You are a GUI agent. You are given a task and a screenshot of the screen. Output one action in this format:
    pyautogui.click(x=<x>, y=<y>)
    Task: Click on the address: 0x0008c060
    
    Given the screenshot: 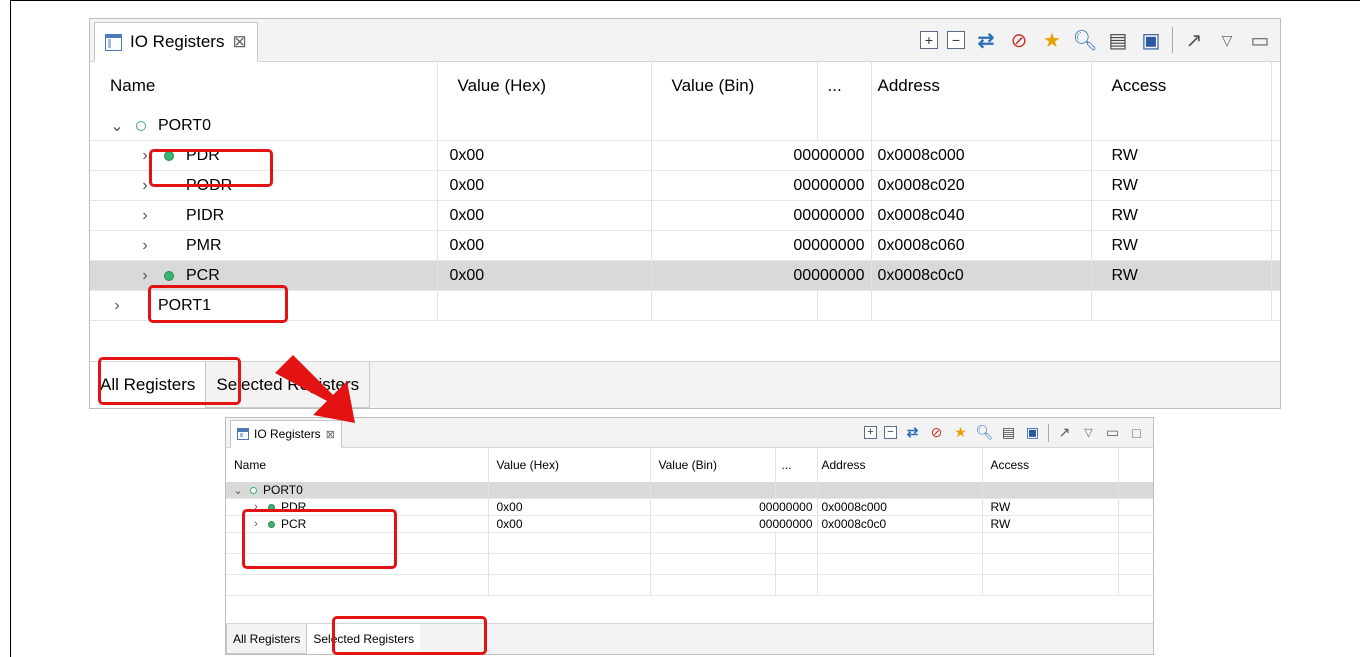 What is the action you would take?
    pyautogui.click(x=981, y=245)
    